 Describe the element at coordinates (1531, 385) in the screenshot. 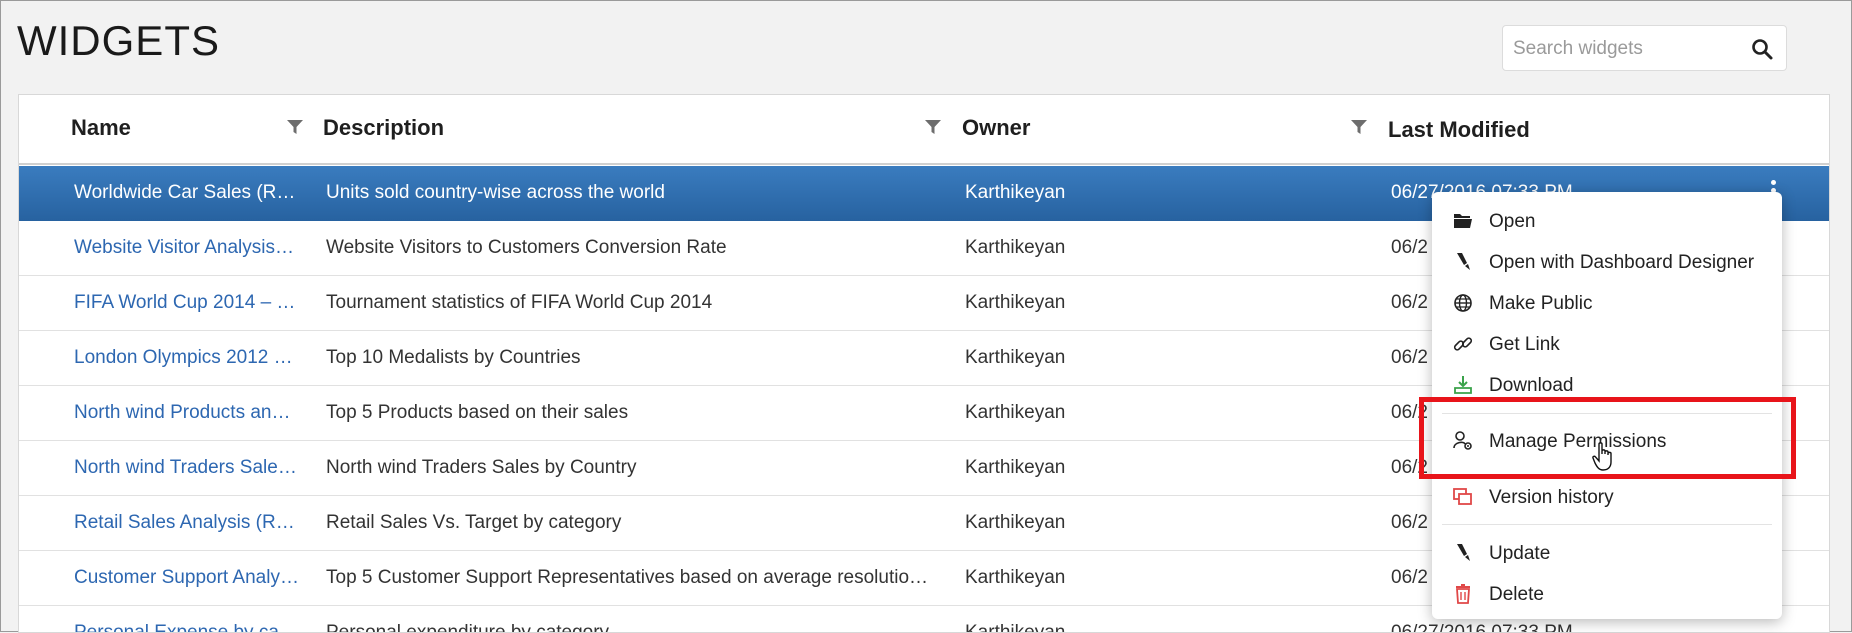

I see `menu-item-label: Download` at that location.